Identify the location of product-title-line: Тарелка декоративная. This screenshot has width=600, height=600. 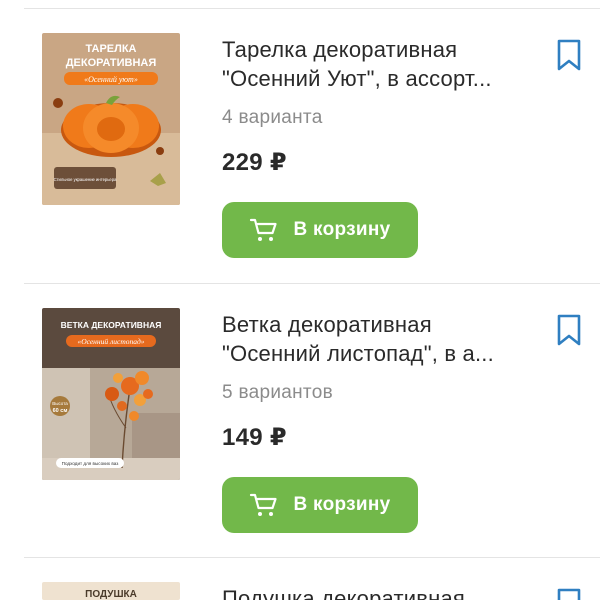
(340, 49).